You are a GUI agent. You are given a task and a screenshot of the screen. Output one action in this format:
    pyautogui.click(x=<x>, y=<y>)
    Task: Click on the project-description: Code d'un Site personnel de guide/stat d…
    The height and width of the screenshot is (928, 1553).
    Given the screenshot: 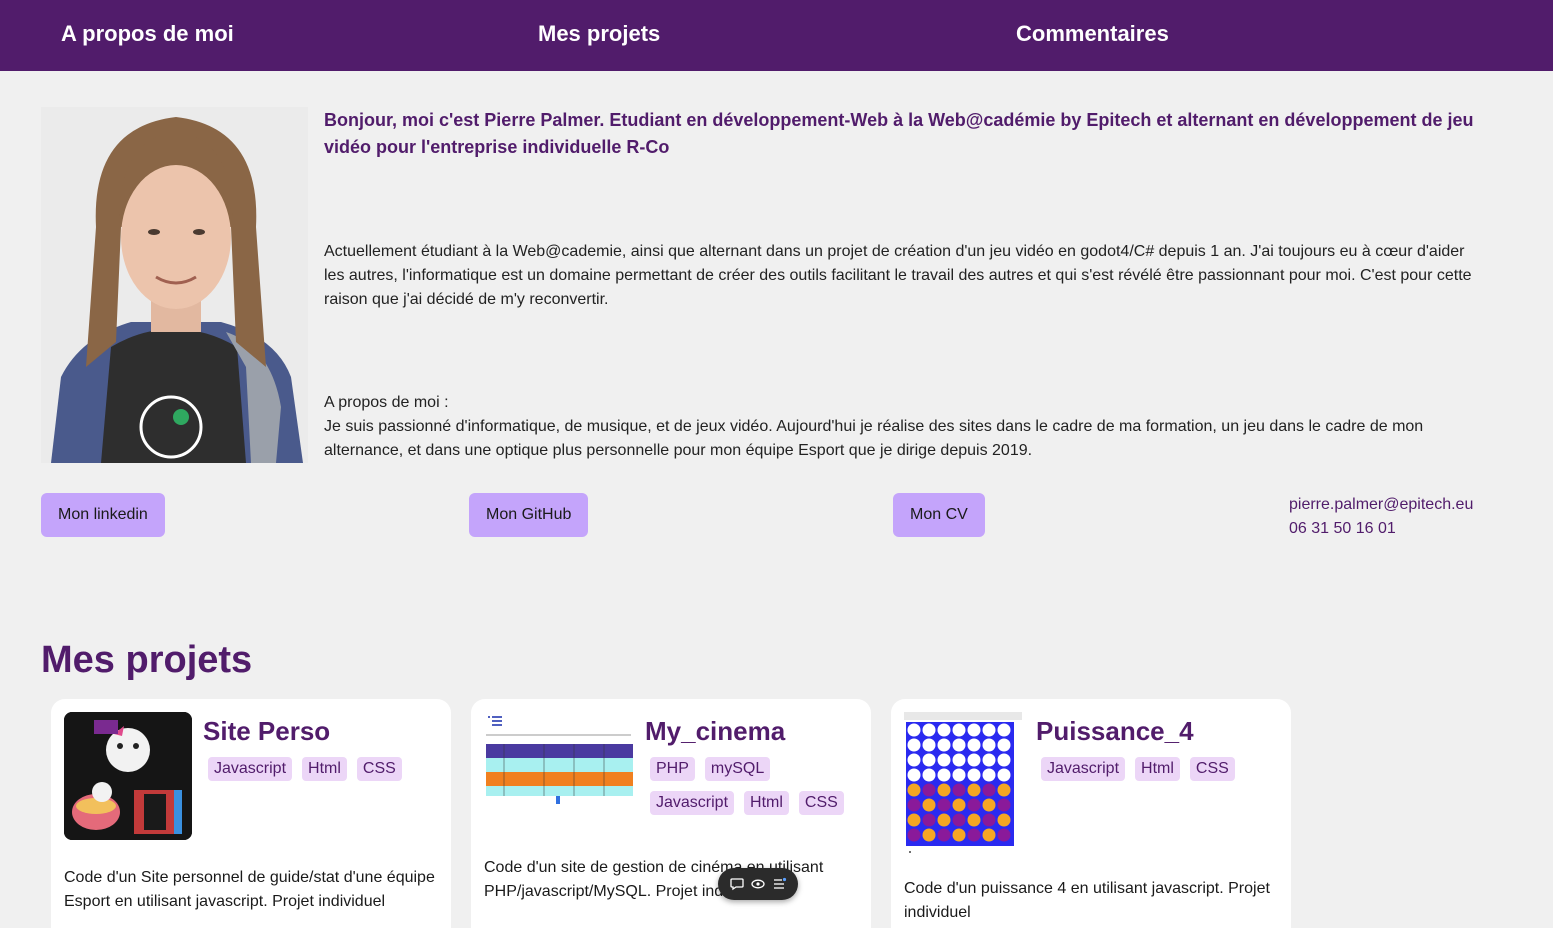 What is the action you would take?
    pyautogui.click(x=249, y=889)
    